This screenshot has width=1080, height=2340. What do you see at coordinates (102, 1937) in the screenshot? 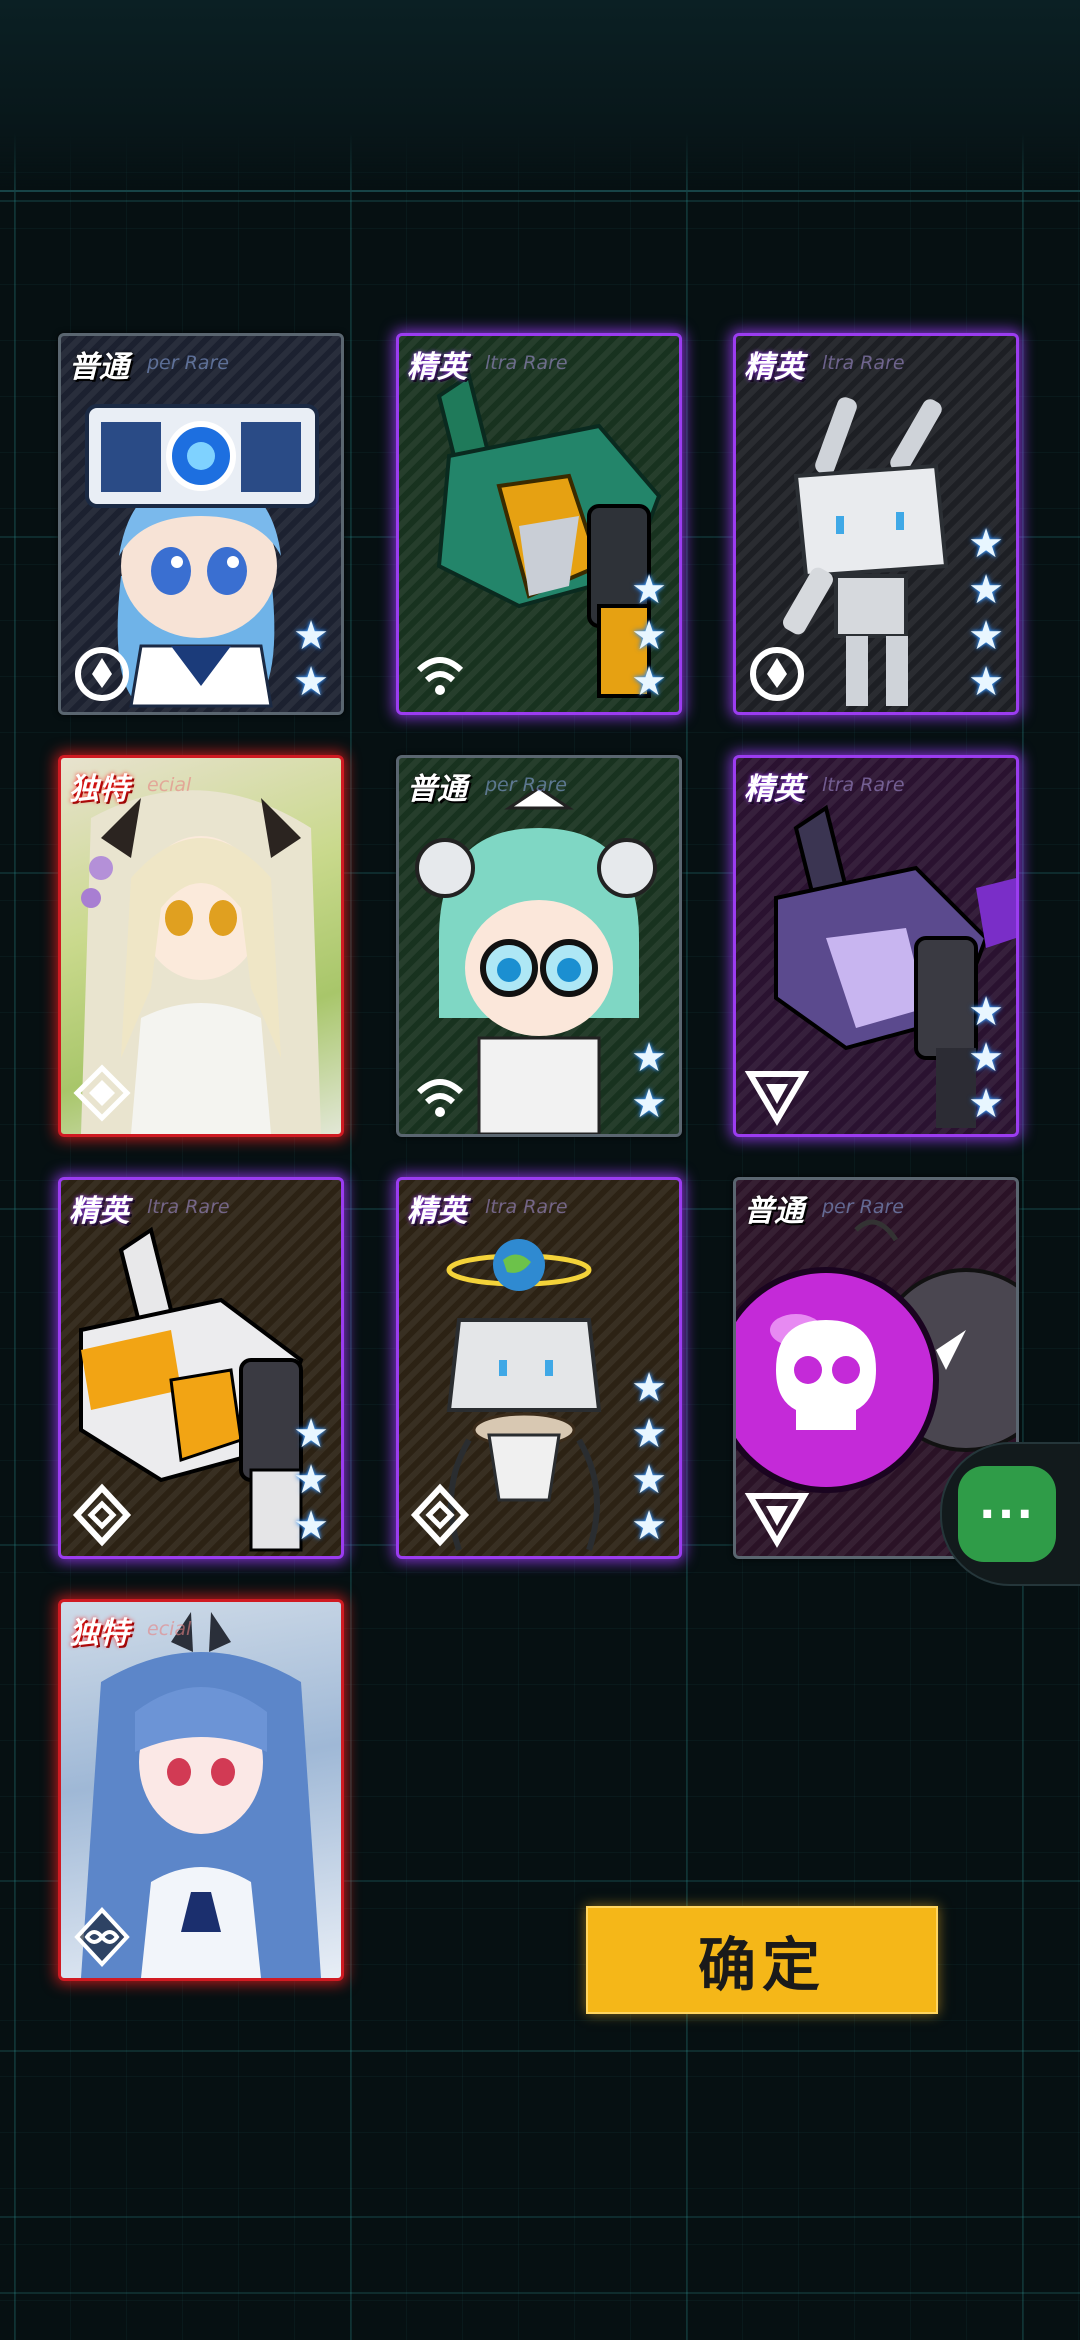
I see `infinity-icon` at bounding box center [102, 1937].